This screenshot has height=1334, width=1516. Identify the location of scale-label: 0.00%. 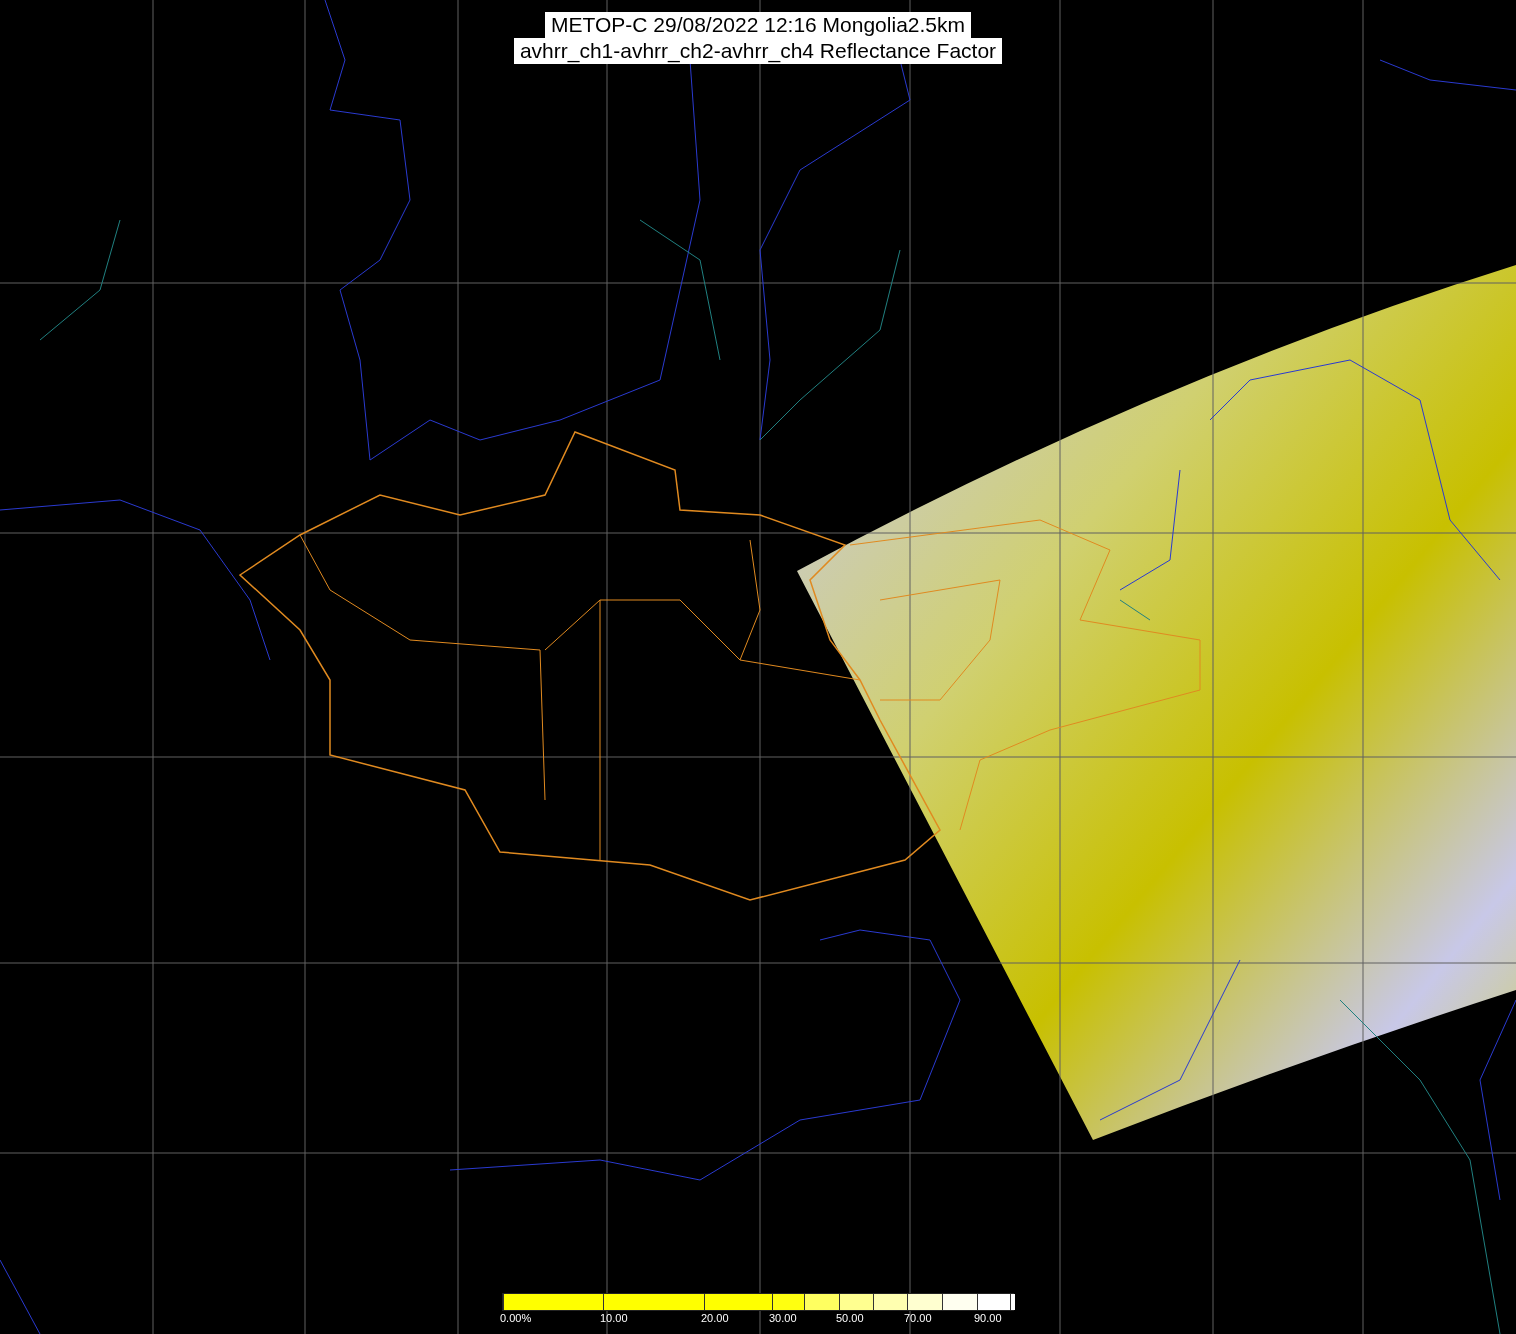
(516, 1318).